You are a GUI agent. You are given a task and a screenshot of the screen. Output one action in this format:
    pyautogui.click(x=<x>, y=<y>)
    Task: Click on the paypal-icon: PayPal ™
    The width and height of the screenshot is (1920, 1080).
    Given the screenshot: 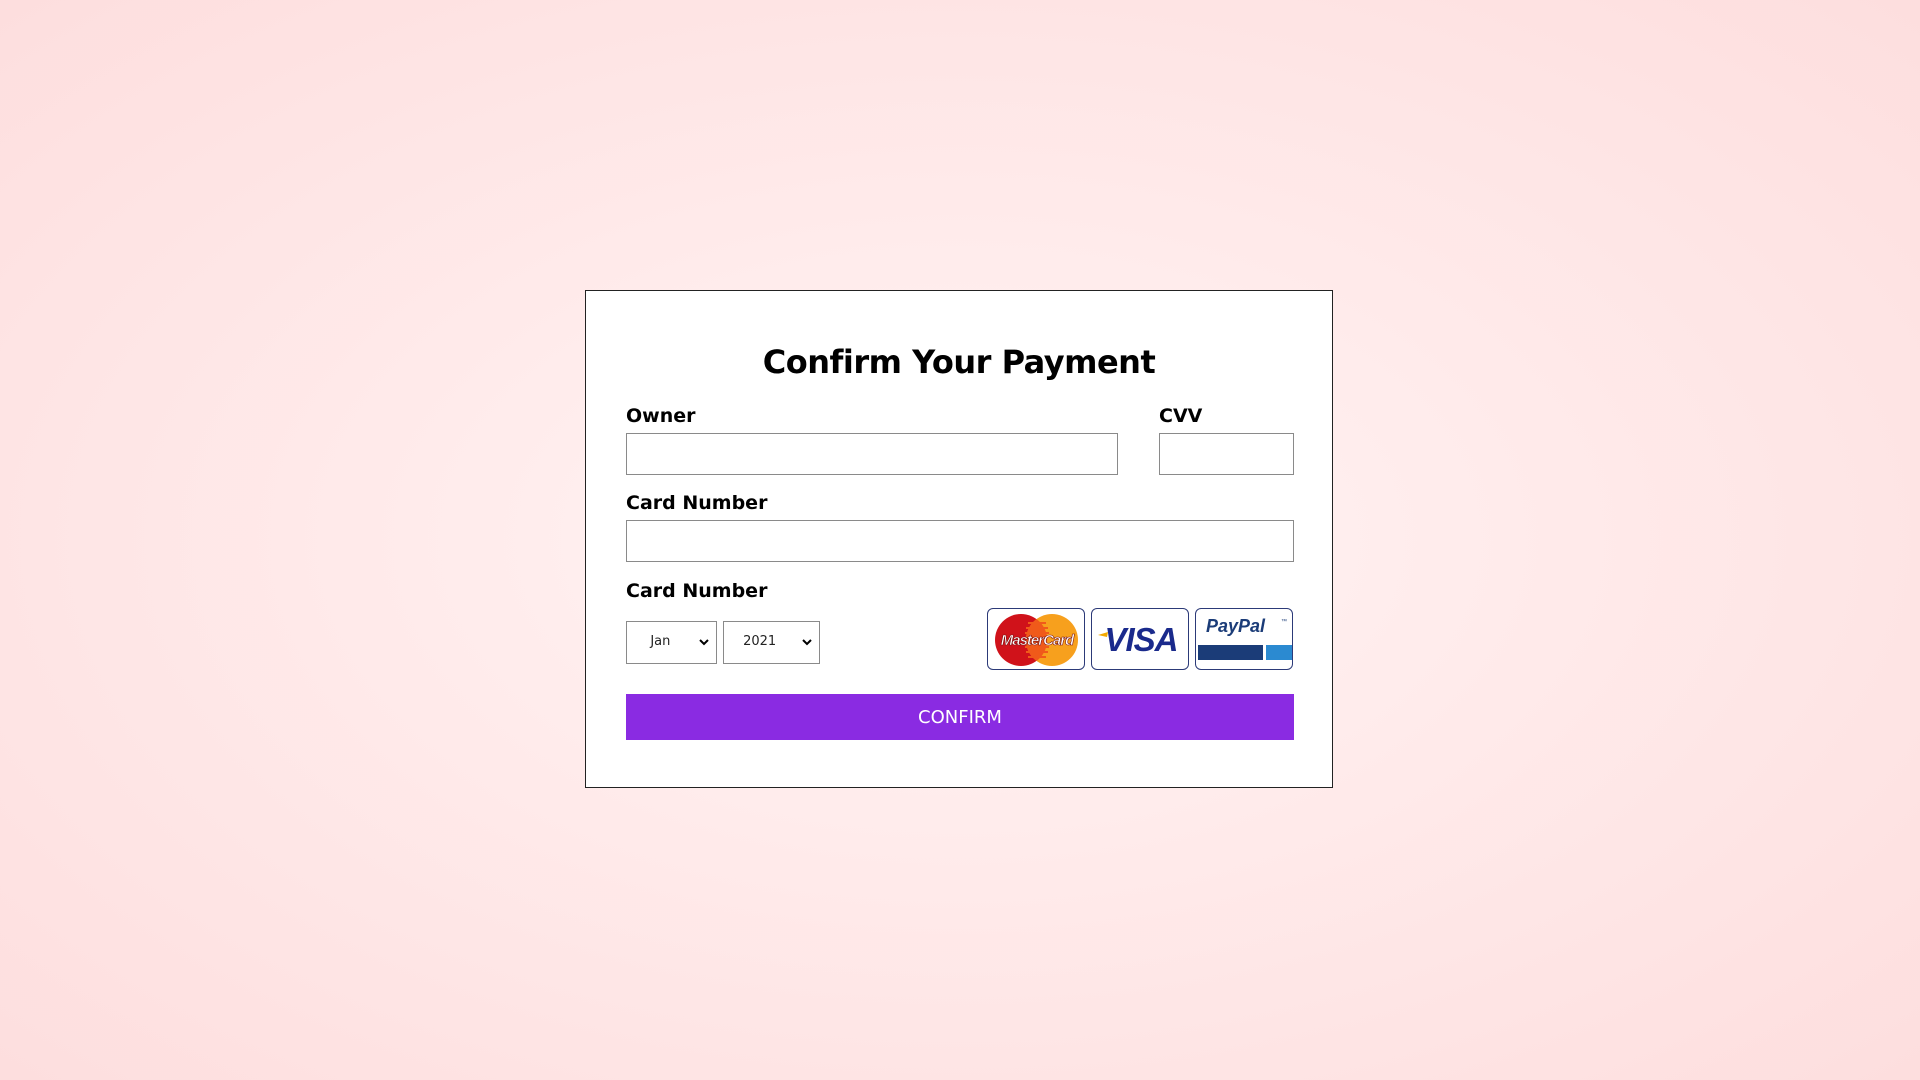 What is the action you would take?
    pyautogui.click(x=1245, y=638)
    